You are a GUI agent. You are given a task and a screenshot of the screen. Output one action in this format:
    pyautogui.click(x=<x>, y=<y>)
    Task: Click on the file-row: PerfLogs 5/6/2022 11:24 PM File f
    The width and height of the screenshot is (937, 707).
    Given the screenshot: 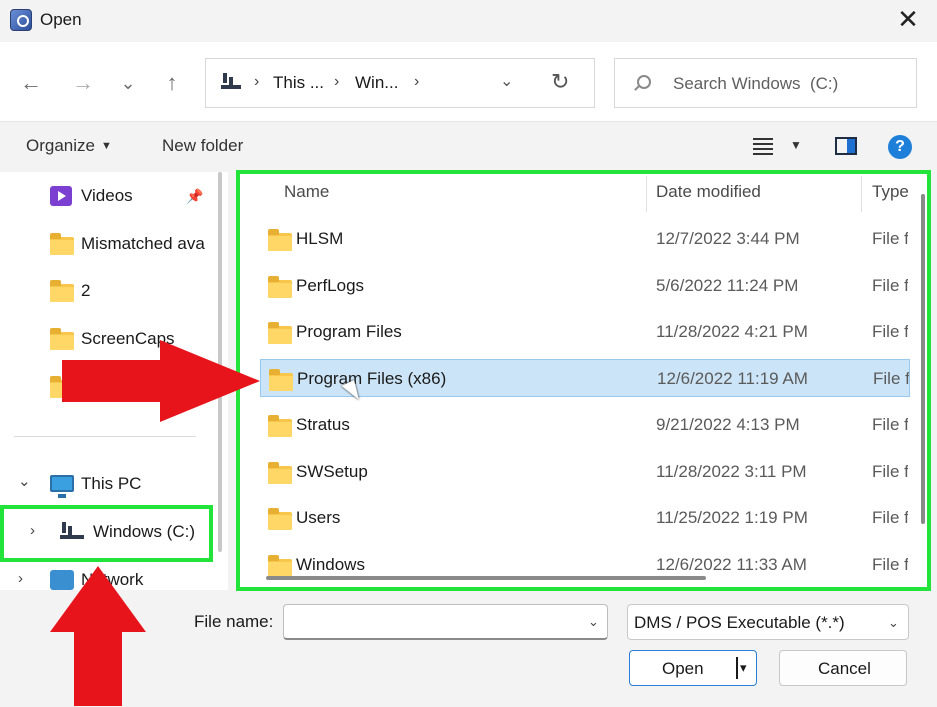 What is the action you would take?
    pyautogui.click(x=585, y=286)
    